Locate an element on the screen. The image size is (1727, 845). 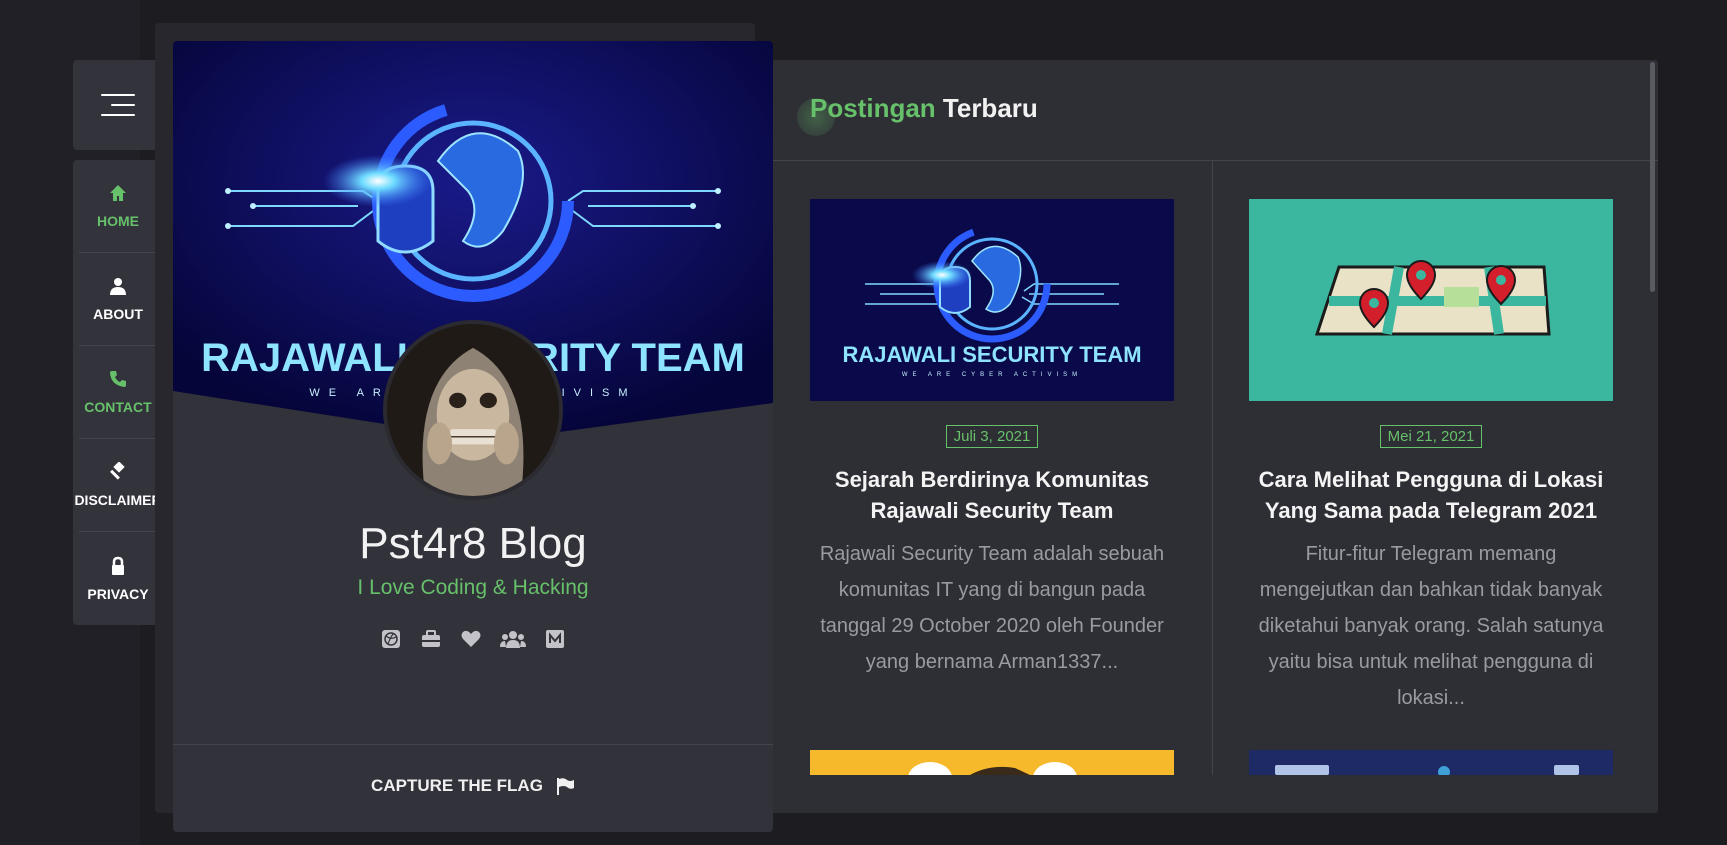
nav-item-contact: CONTACT is located at coordinates (118, 392).